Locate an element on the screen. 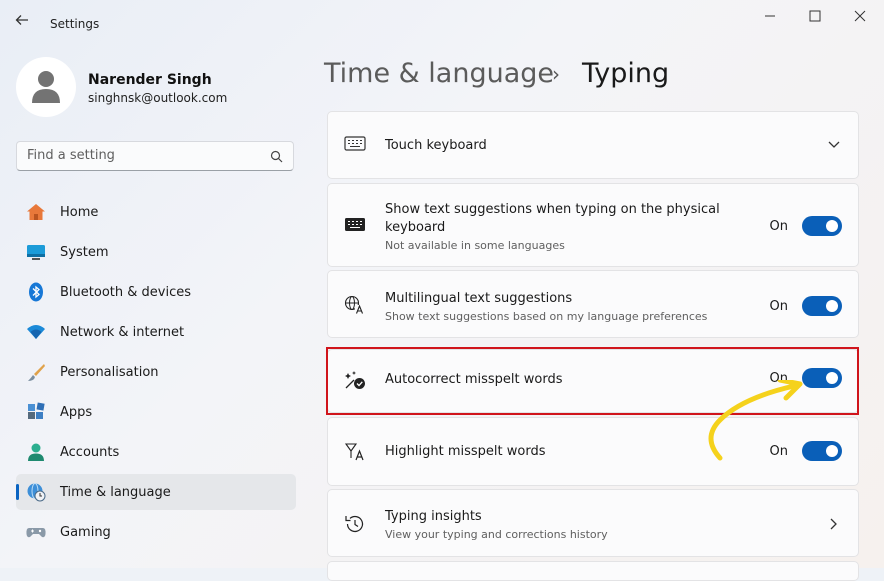 Image resolution: width=884 pixels, height=581 pixels. highlight-title: Highlight misspelt words is located at coordinates (465, 451).